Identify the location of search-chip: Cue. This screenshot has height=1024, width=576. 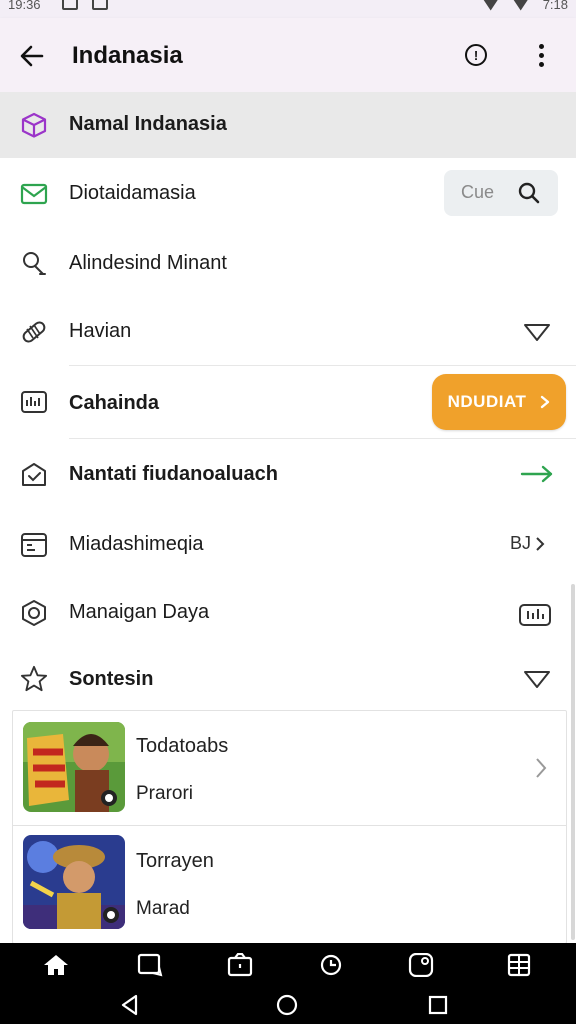
(501, 193).